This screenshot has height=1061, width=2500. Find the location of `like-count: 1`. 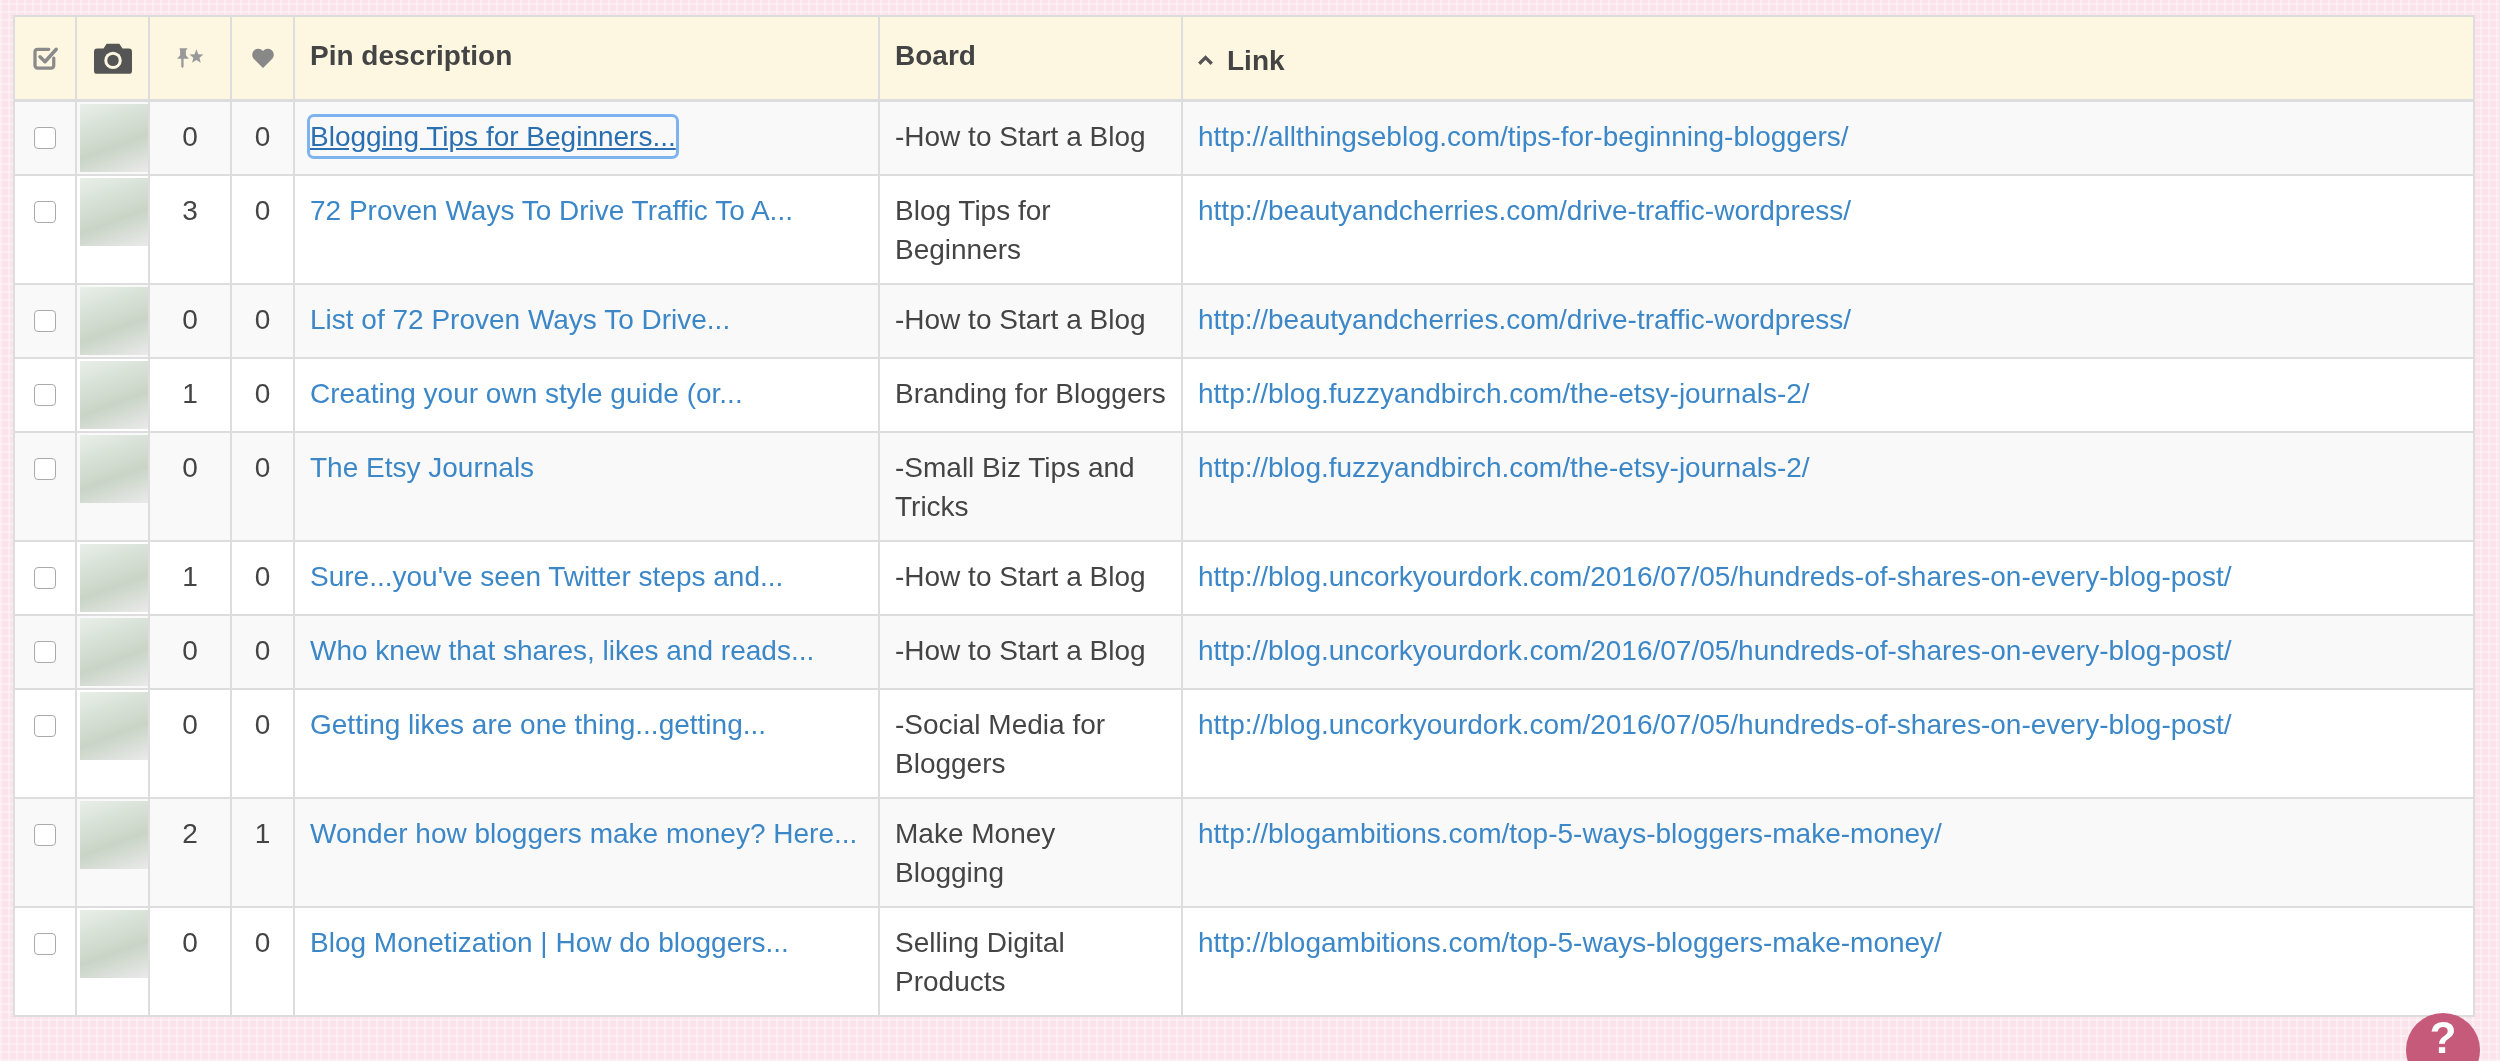

like-count: 1 is located at coordinates (262, 833).